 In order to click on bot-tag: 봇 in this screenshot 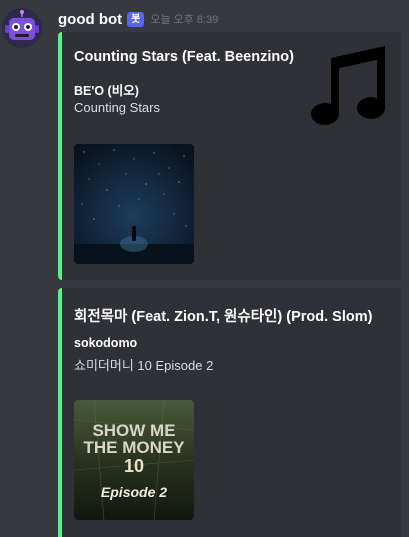, I will do `click(136, 19)`.